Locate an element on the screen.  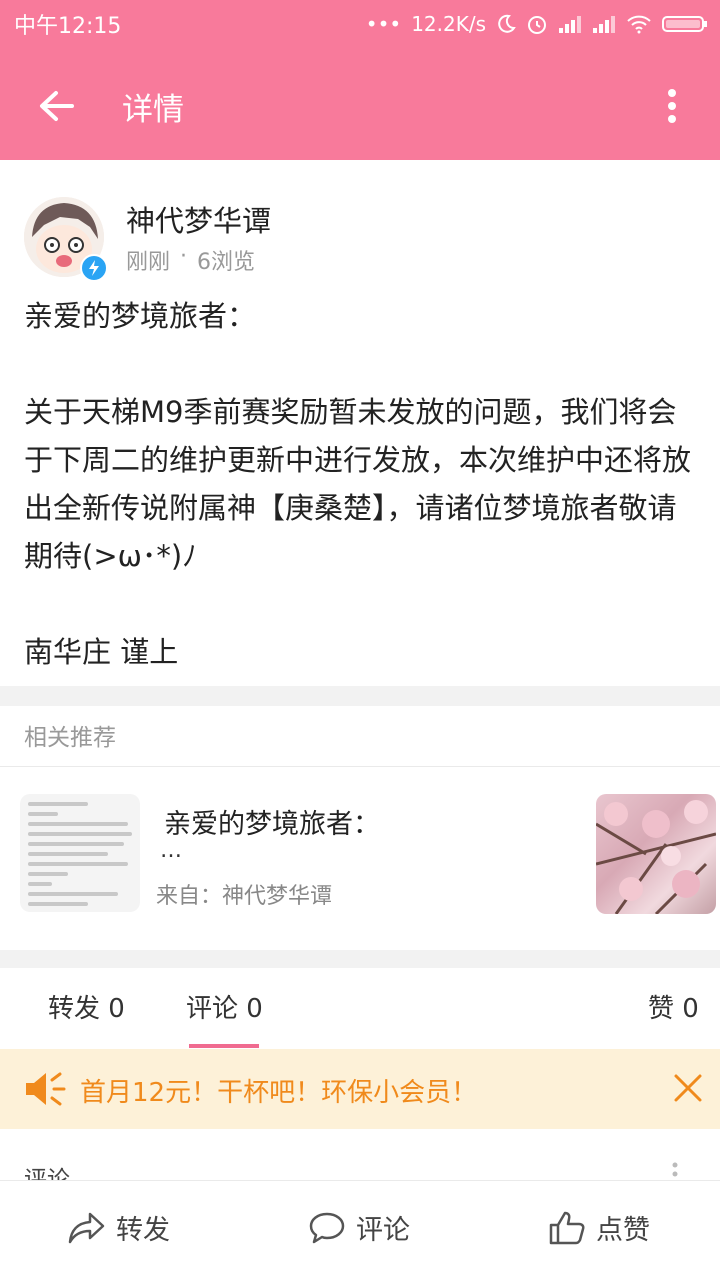
arrow-left-icon is located at coordinates (57, 106).